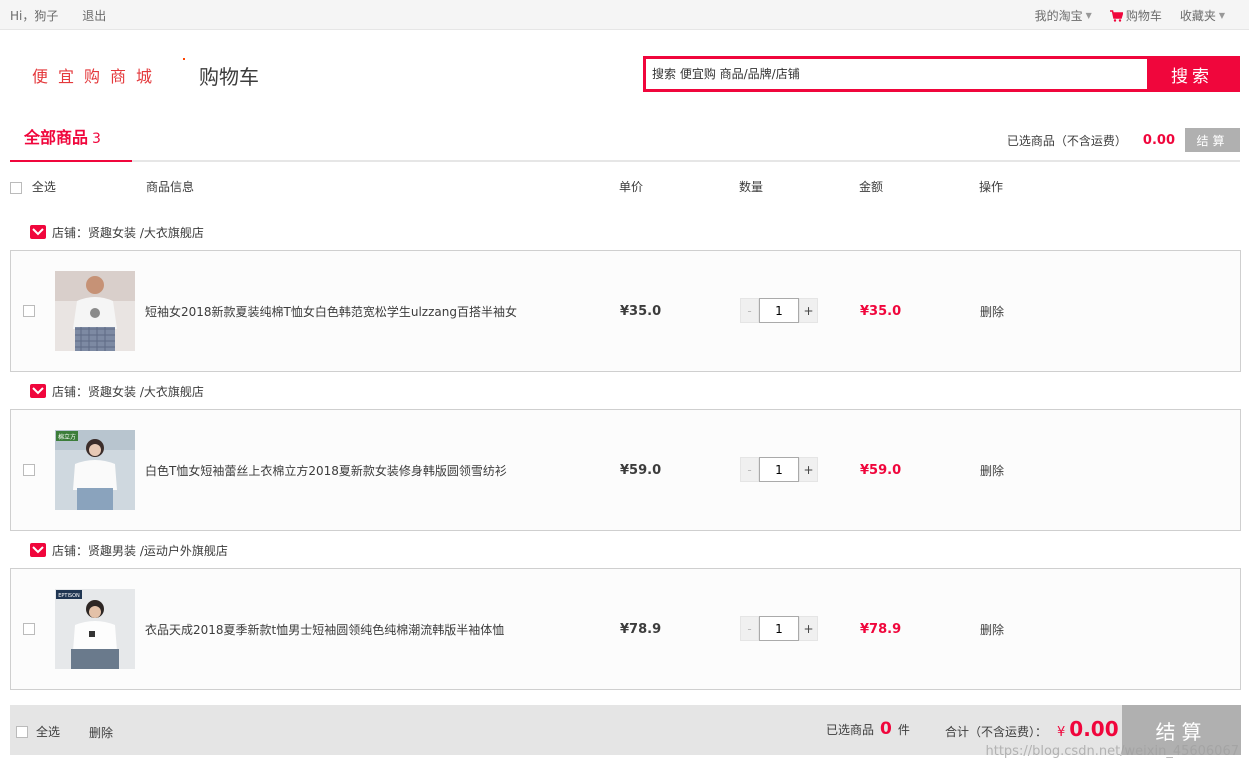  What do you see at coordinates (69, 596) in the screenshot?
I see `thumb-tag: EPTISON` at bounding box center [69, 596].